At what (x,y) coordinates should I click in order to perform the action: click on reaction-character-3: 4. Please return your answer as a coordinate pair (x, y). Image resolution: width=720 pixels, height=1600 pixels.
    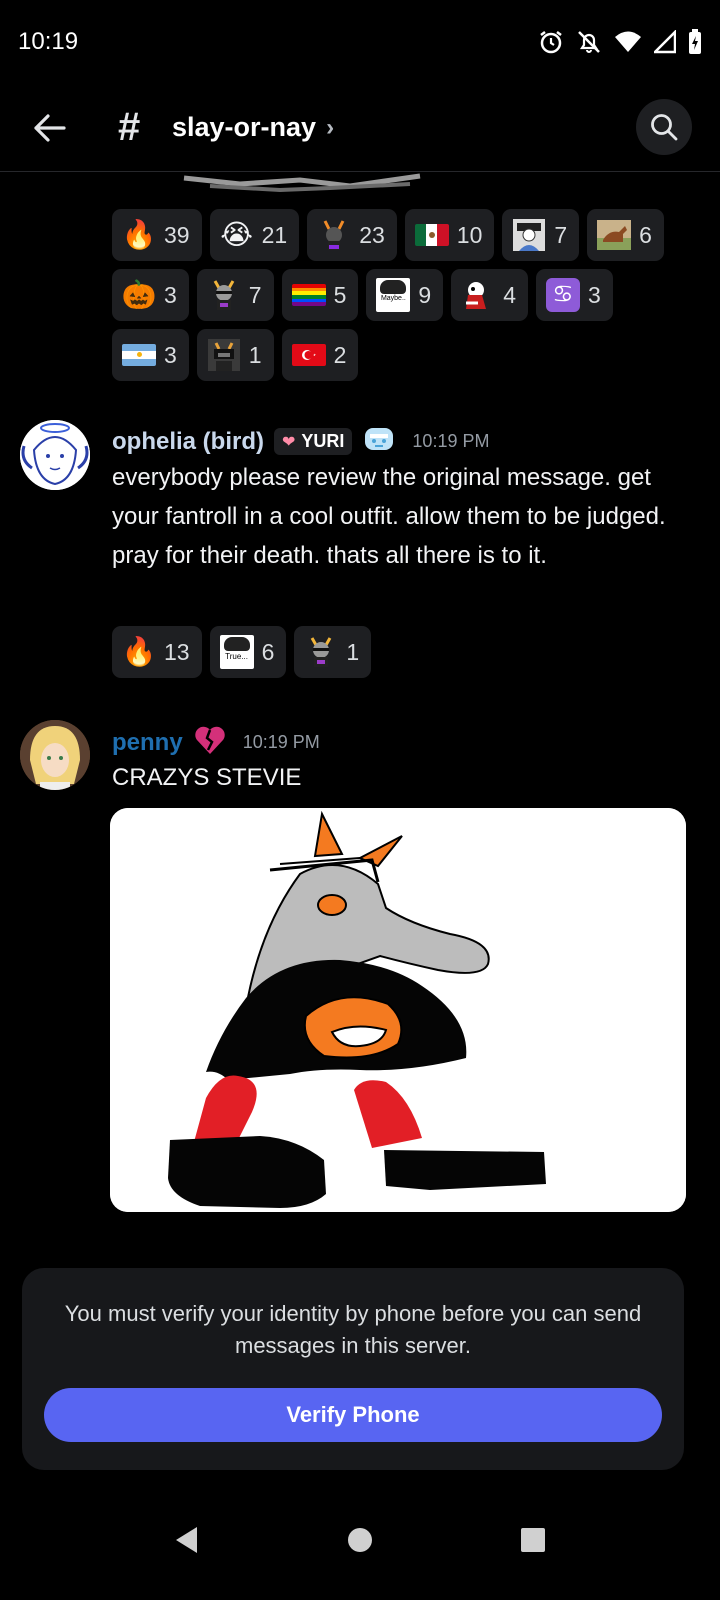
    Looking at the image, I should click on (489, 295).